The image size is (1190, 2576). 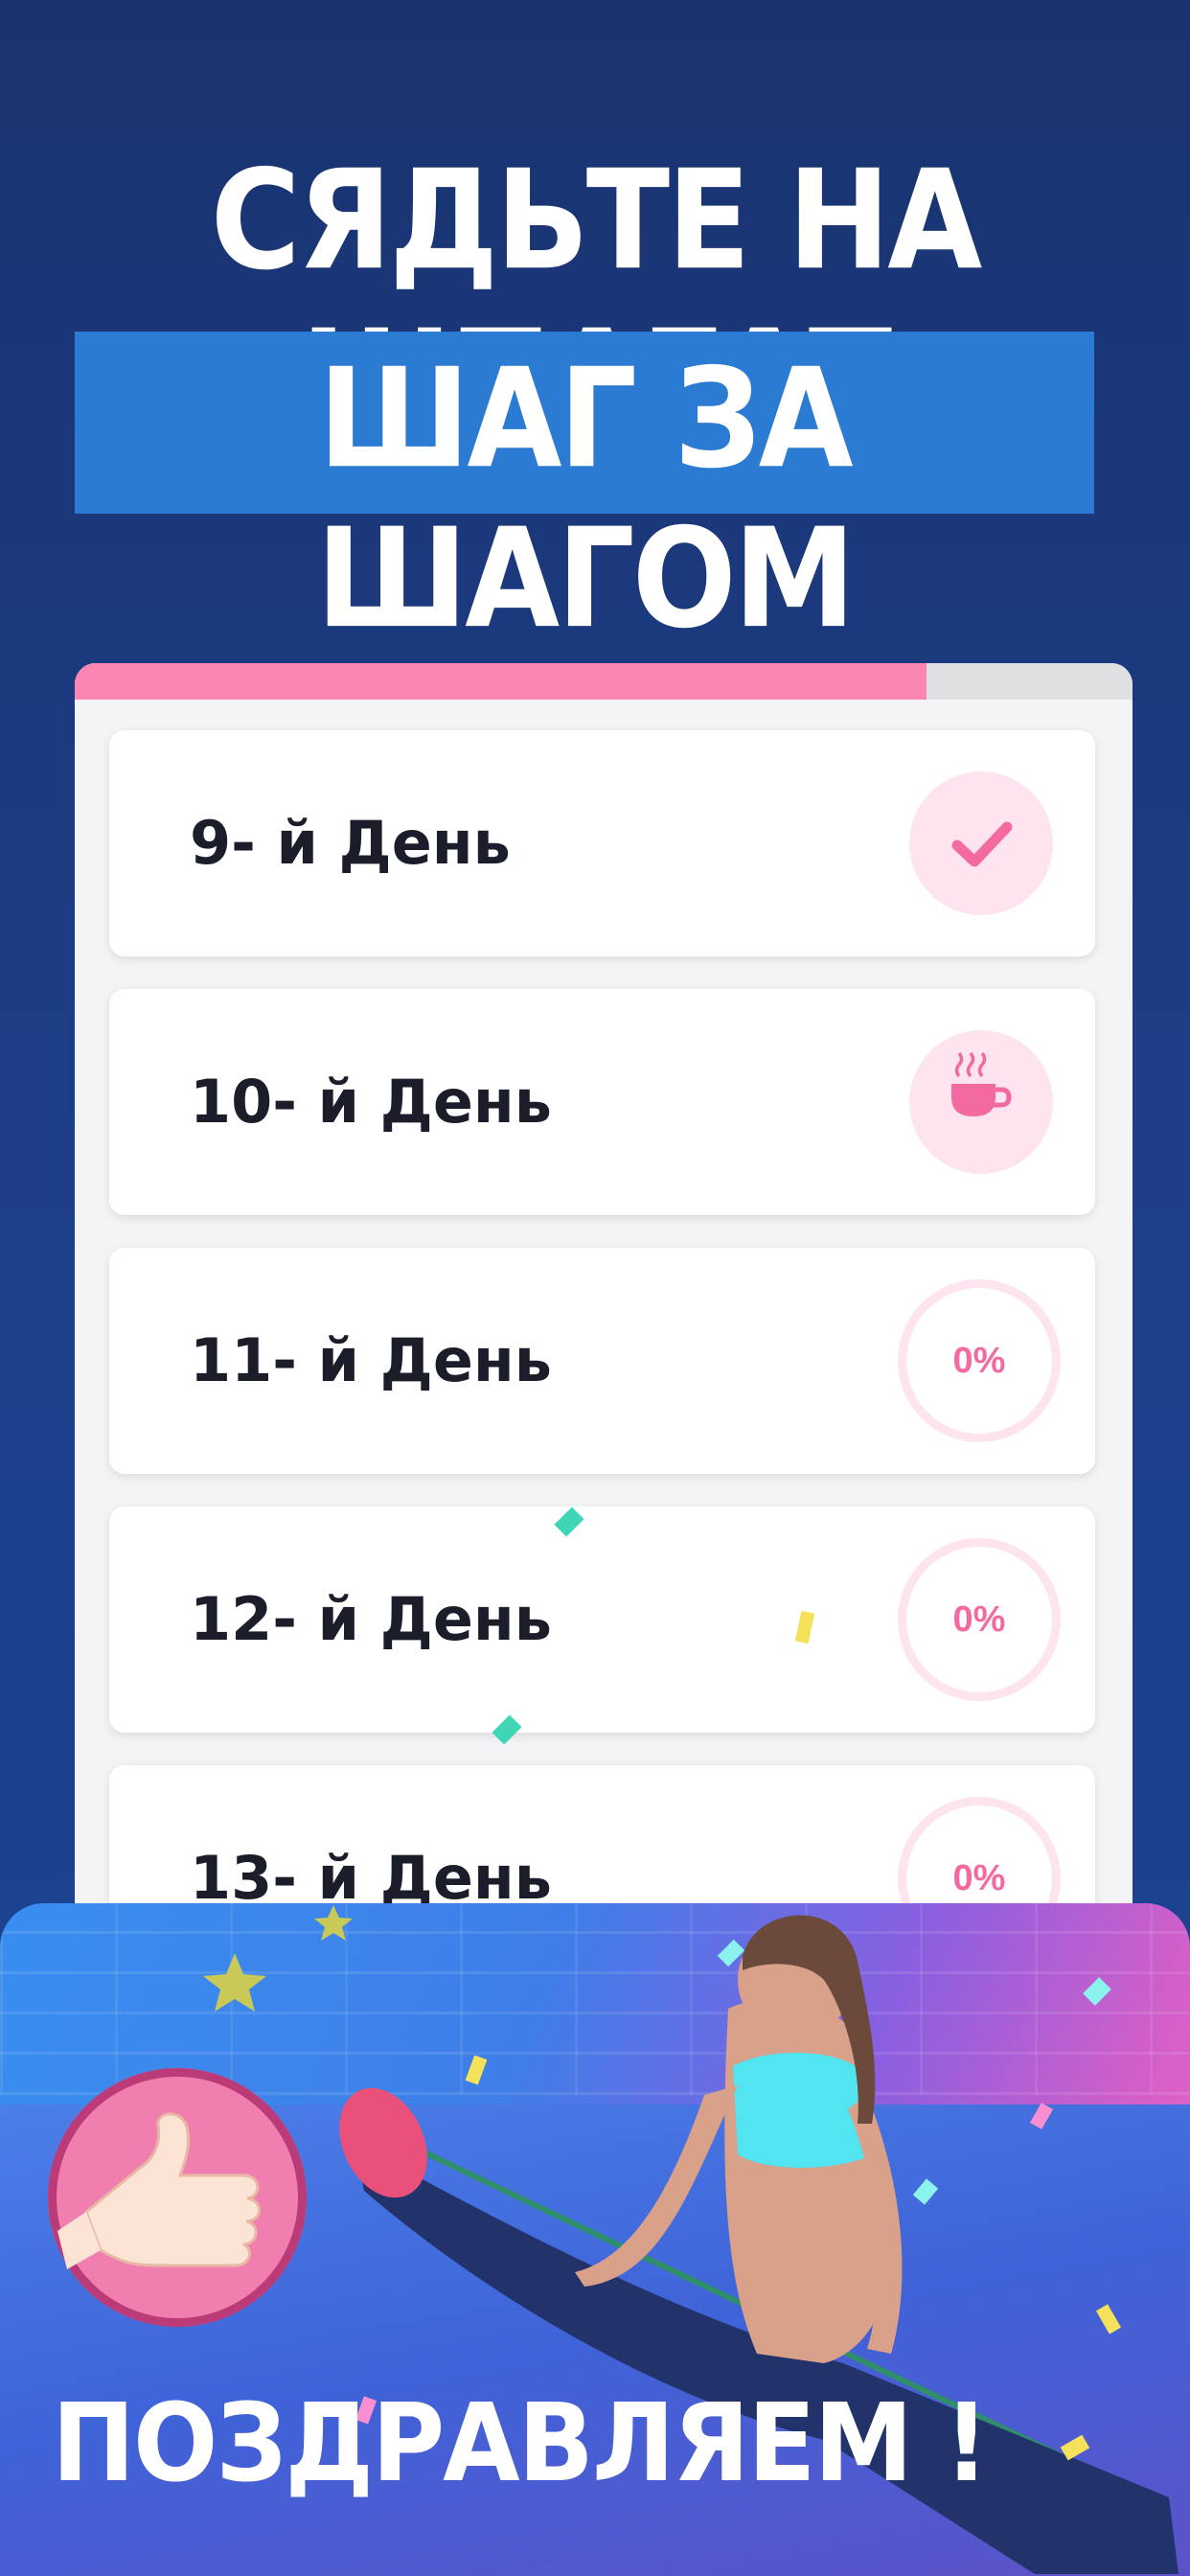 What do you see at coordinates (501, 681) in the screenshot?
I see `plan-progress-fill` at bounding box center [501, 681].